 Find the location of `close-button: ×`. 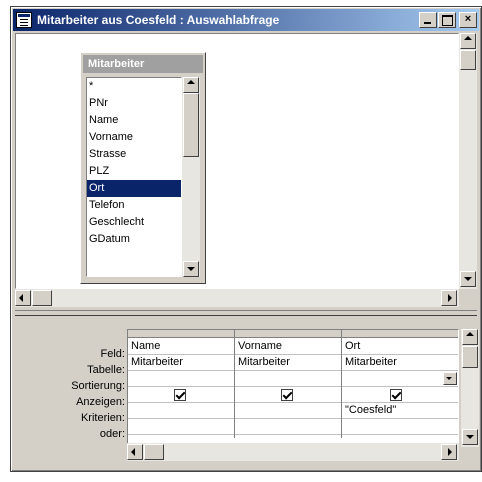

close-button: × is located at coordinates (468, 20).